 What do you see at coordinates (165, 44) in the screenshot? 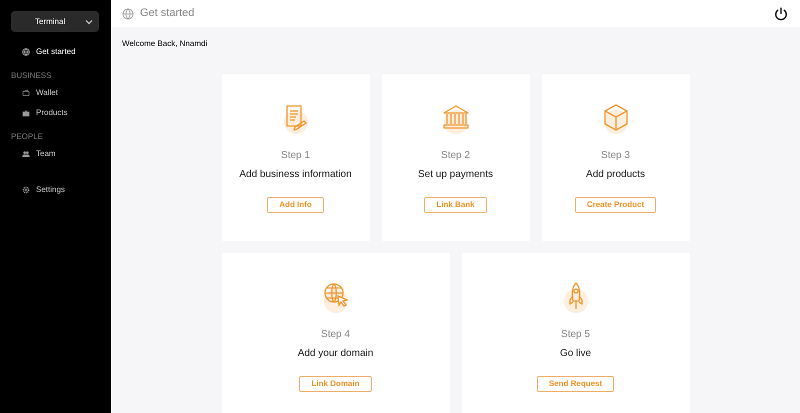
I see `welcome-text: Welcome Back, Nnamdi` at bounding box center [165, 44].